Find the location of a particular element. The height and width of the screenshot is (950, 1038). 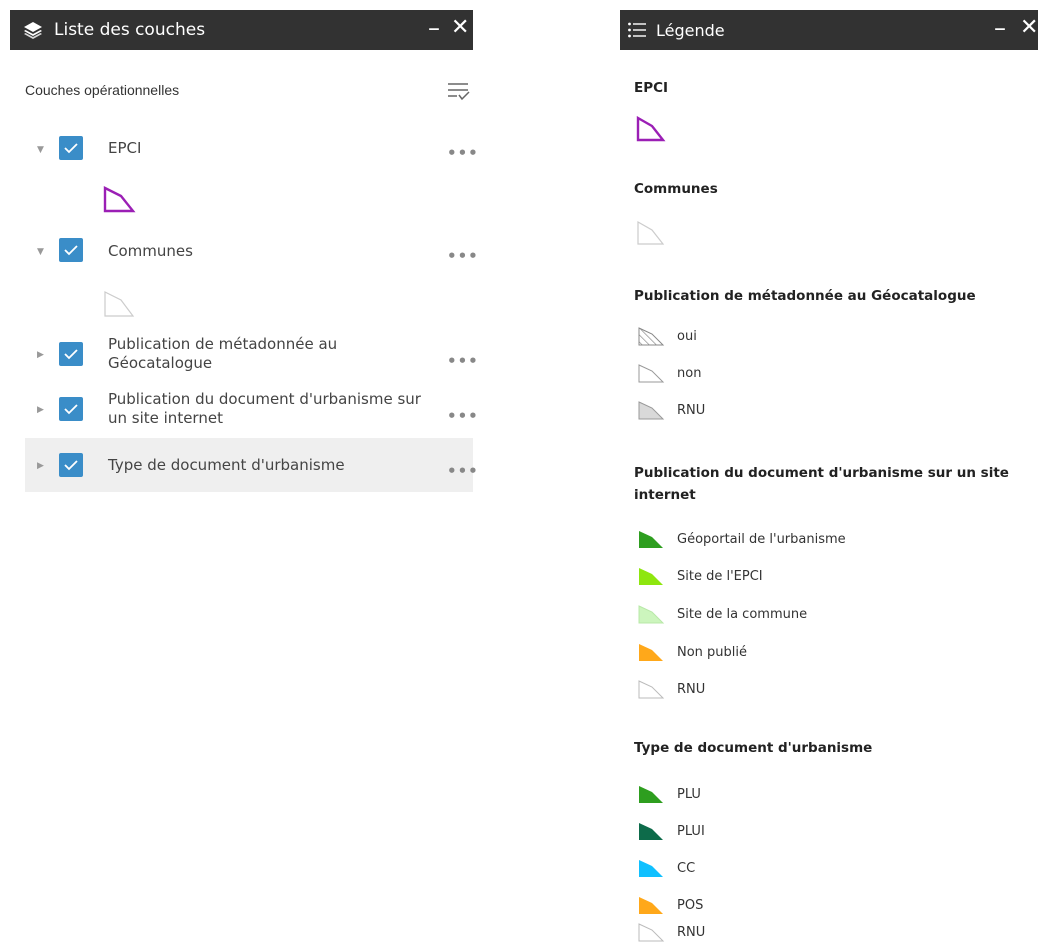

legend-label: PLUI is located at coordinates (691, 831).